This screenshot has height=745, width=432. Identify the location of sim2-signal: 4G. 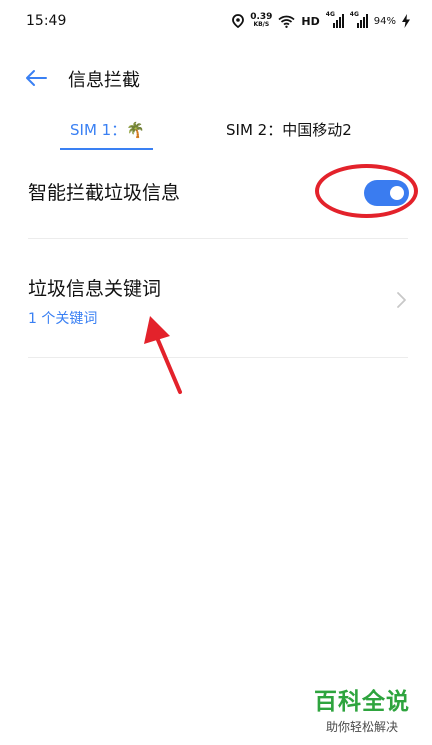
(359, 20).